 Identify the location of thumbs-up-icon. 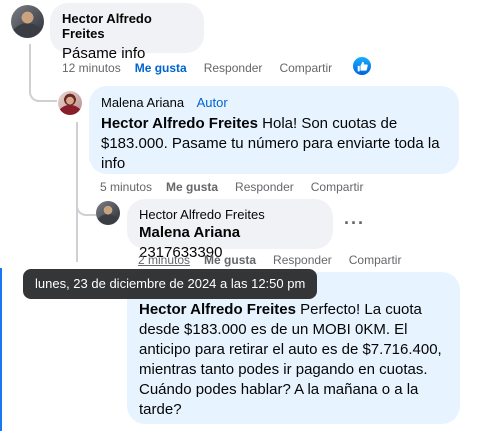
(362, 66).